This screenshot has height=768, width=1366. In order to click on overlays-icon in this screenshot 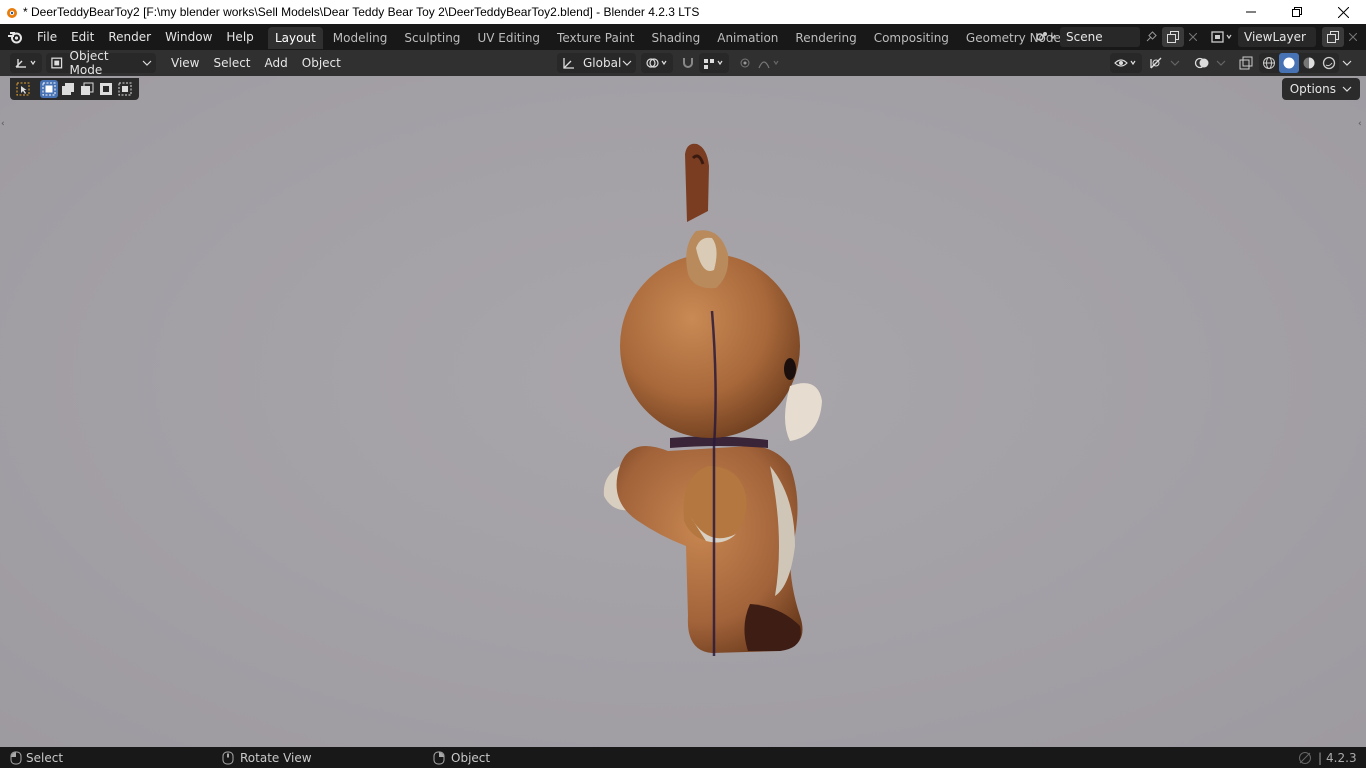, I will do `click(1201, 63)`.